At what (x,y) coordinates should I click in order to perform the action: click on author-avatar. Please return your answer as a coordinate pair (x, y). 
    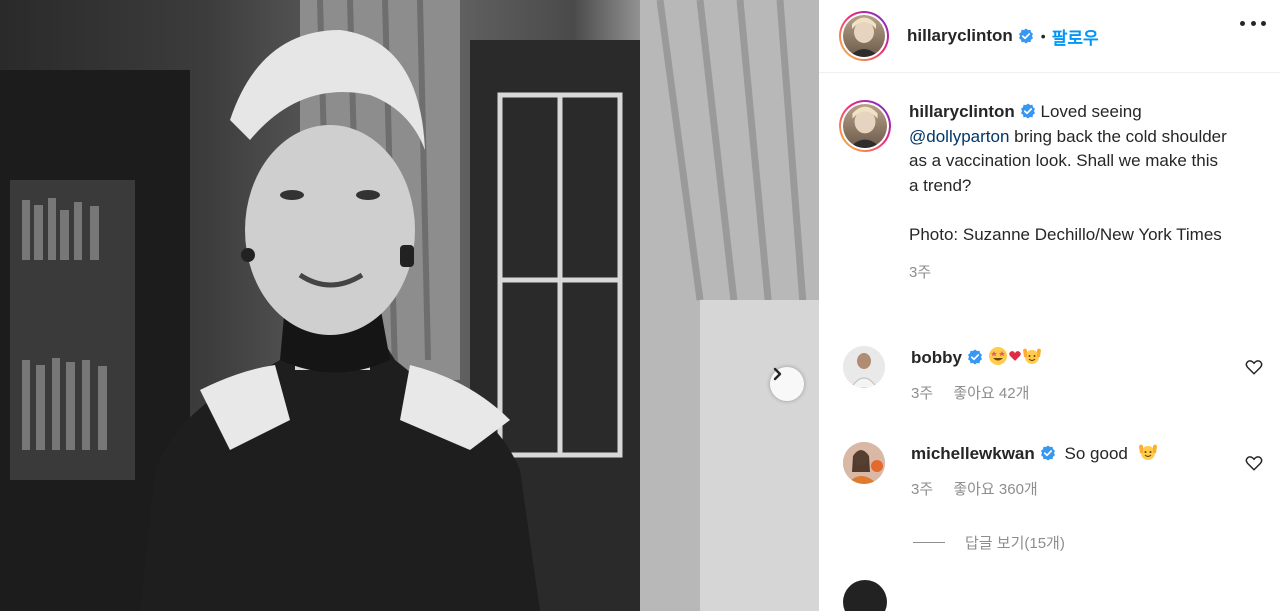
    Looking at the image, I should click on (864, 36).